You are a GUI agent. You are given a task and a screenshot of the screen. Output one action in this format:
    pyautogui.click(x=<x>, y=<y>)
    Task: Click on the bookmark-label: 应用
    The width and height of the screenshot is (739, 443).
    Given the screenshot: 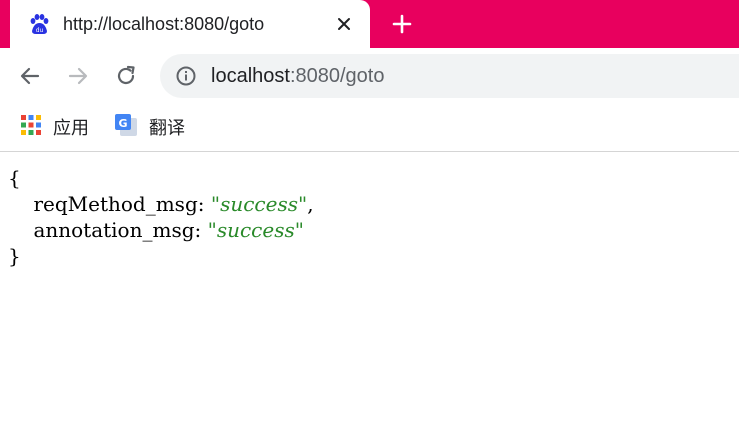 What is the action you would take?
    pyautogui.click(x=71, y=128)
    